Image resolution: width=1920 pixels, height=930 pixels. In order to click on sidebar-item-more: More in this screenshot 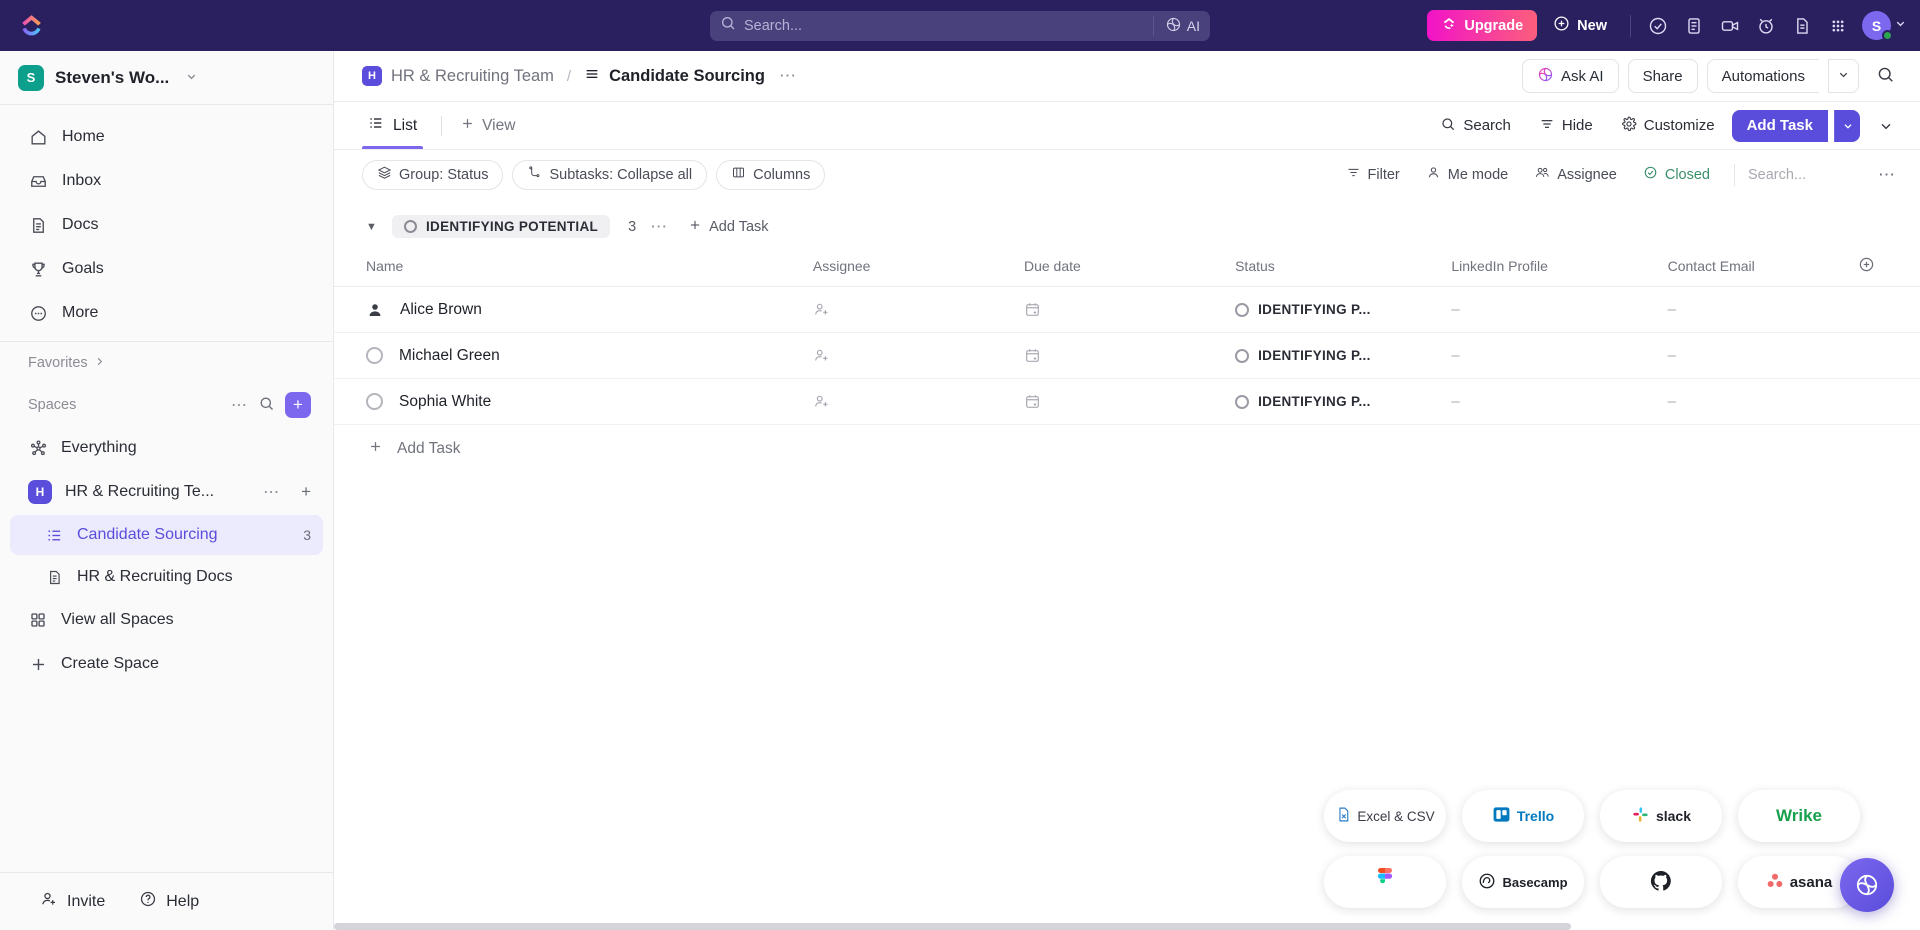, I will do `click(166, 313)`.